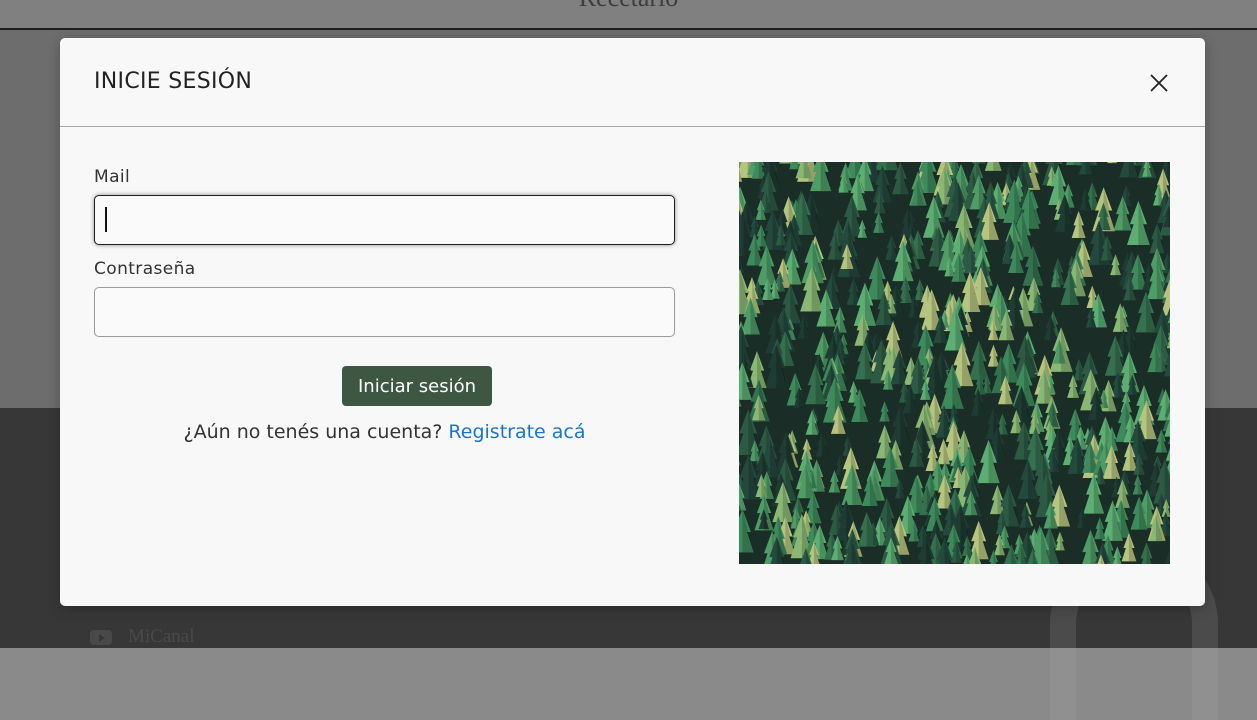  What do you see at coordinates (417, 386) in the screenshot?
I see `login-button: Iniciar sesión` at bounding box center [417, 386].